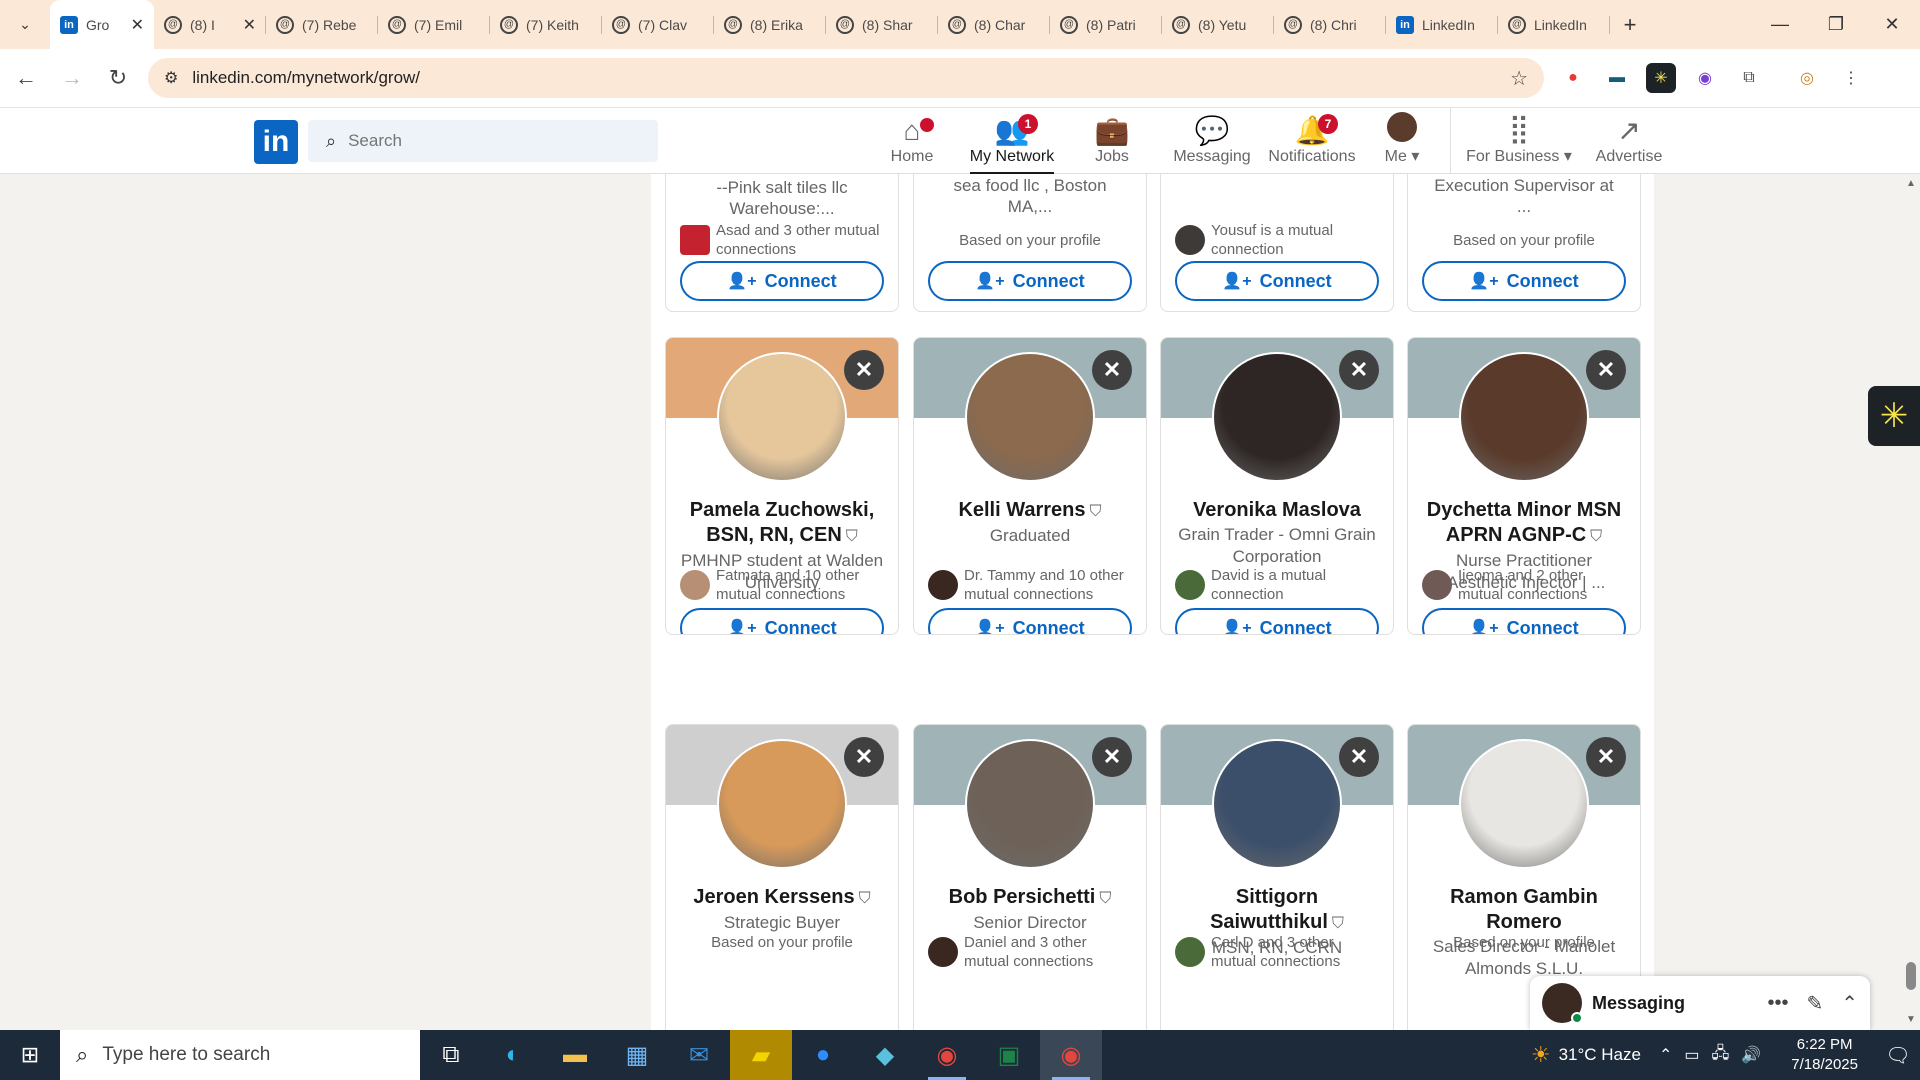 This screenshot has height=1080, width=1920. What do you see at coordinates (1700, 1003) in the screenshot?
I see `messaging-panel: Messaging ••• ✎ ⌃` at bounding box center [1700, 1003].